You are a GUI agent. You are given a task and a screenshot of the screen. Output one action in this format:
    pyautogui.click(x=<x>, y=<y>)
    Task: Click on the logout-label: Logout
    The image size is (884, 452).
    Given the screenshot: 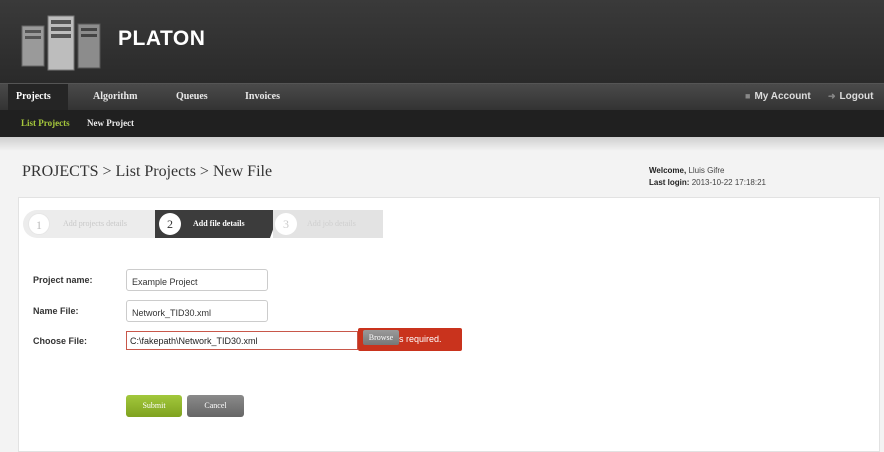 What is the action you would take?
    pyautogui.click(x=856, y=96)
    